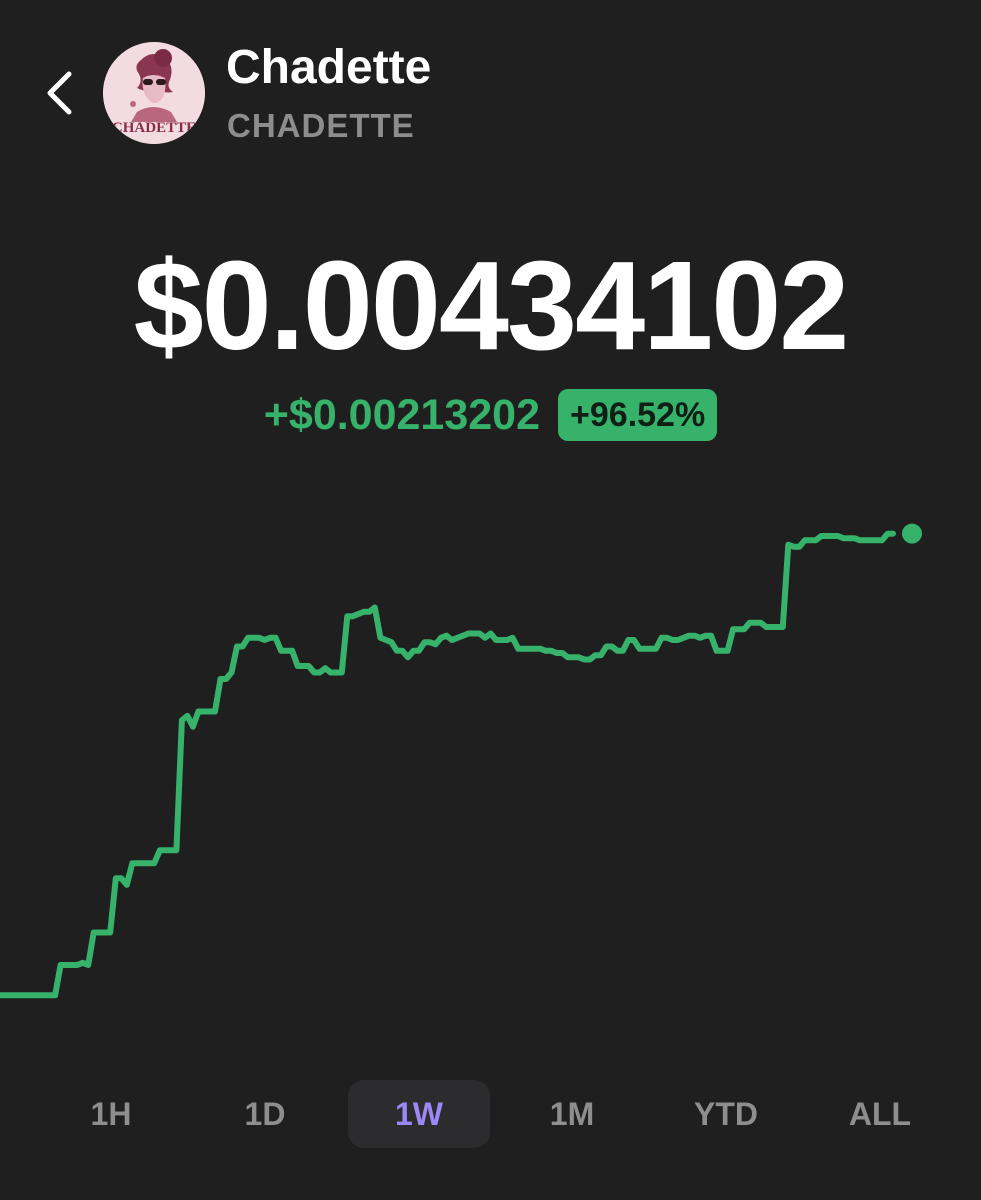 This screenshot has height=1200, width=981. Describe the element at coordinates (638, 415) in the screenshot. I see `price-change-percent-badge: +96.52%` at that location.